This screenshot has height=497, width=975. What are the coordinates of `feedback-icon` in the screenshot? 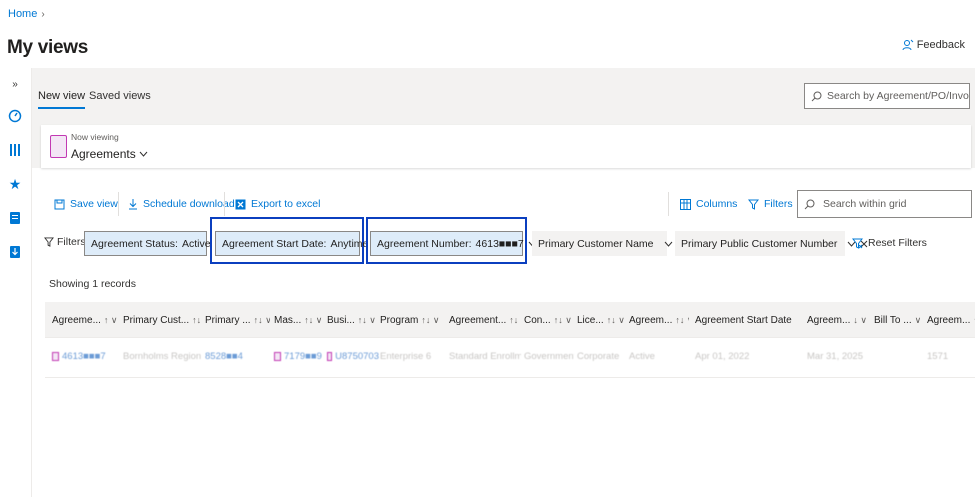 It's located at (908, 45).